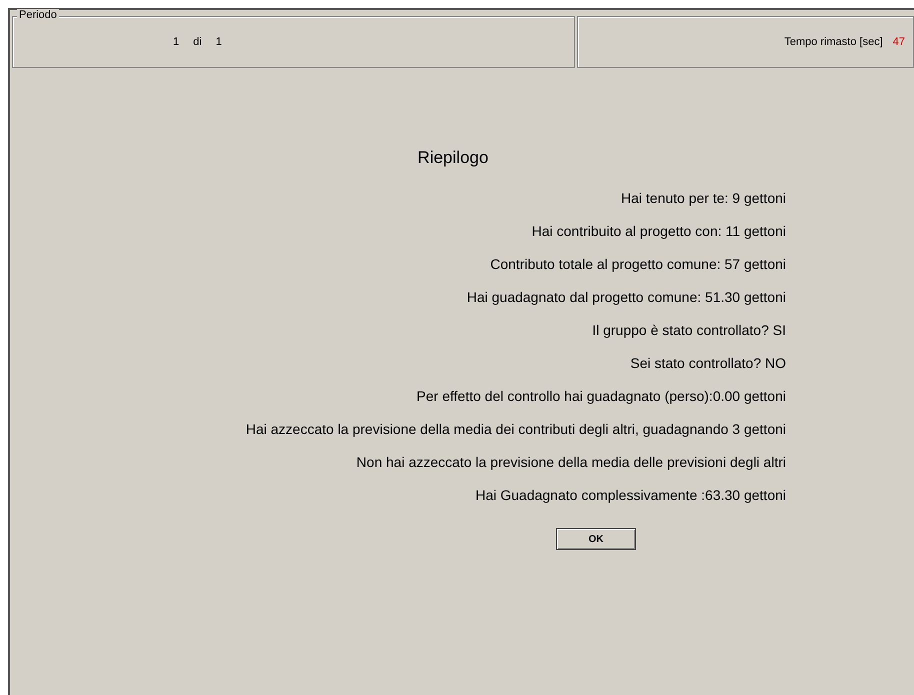  I want to click on timer-value: 47, so click(898, 42).